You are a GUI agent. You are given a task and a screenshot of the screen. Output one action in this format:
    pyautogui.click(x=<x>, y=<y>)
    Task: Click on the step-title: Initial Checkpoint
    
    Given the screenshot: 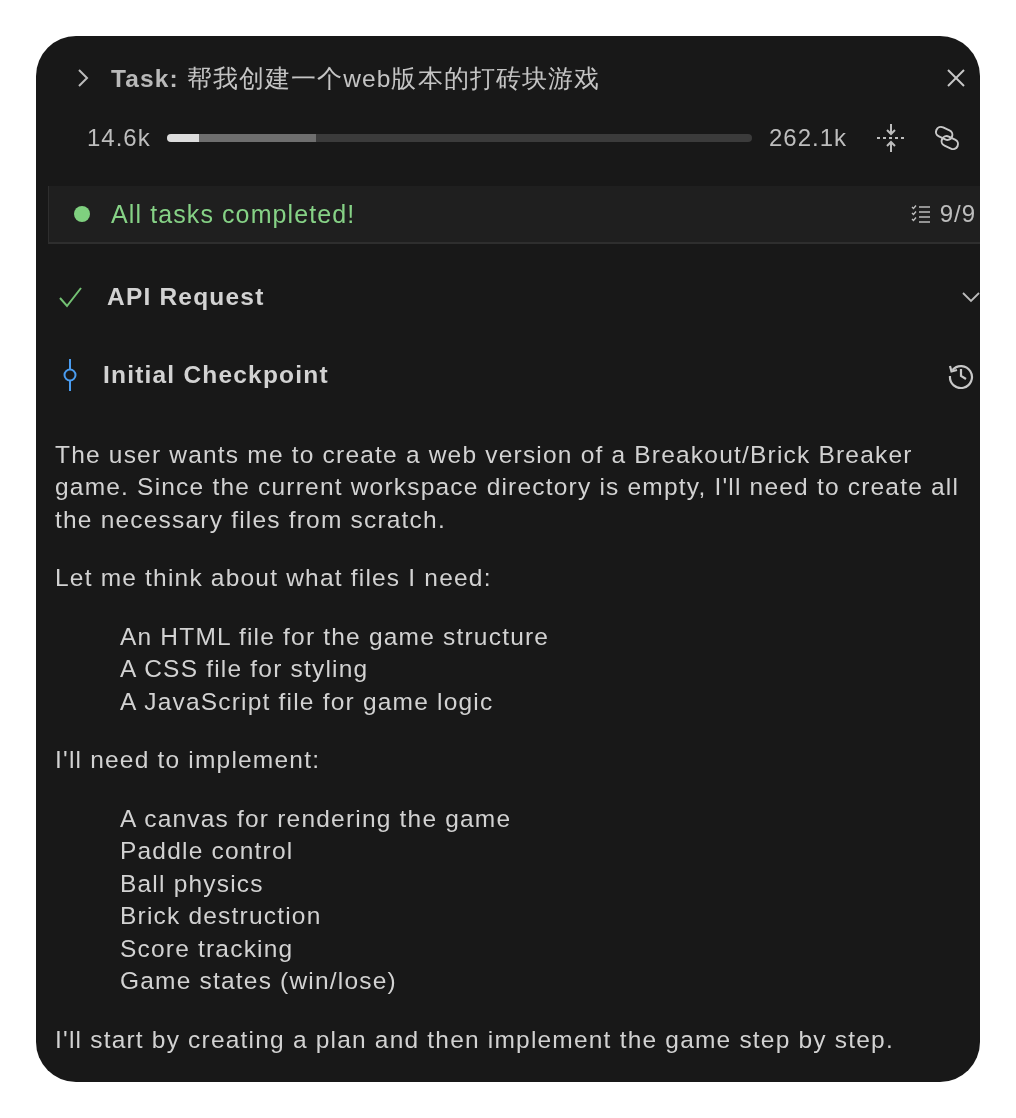 What is the action you would take?
    pyautogui.click(x=525, y=375)
    